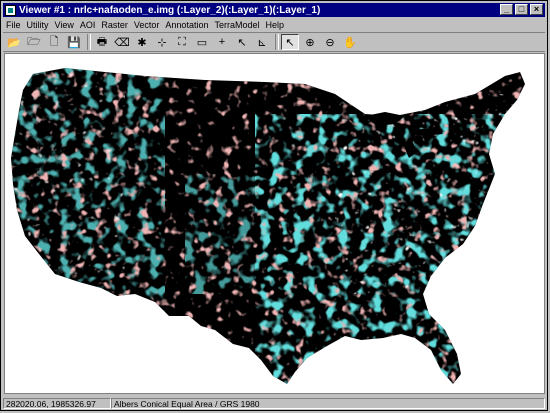 This screenshot has height=413, width=550. What do you see at coordinates (88, 25) in the screenshot?
I see `menu-aoi: AOI` at bounding box center [88, 25].